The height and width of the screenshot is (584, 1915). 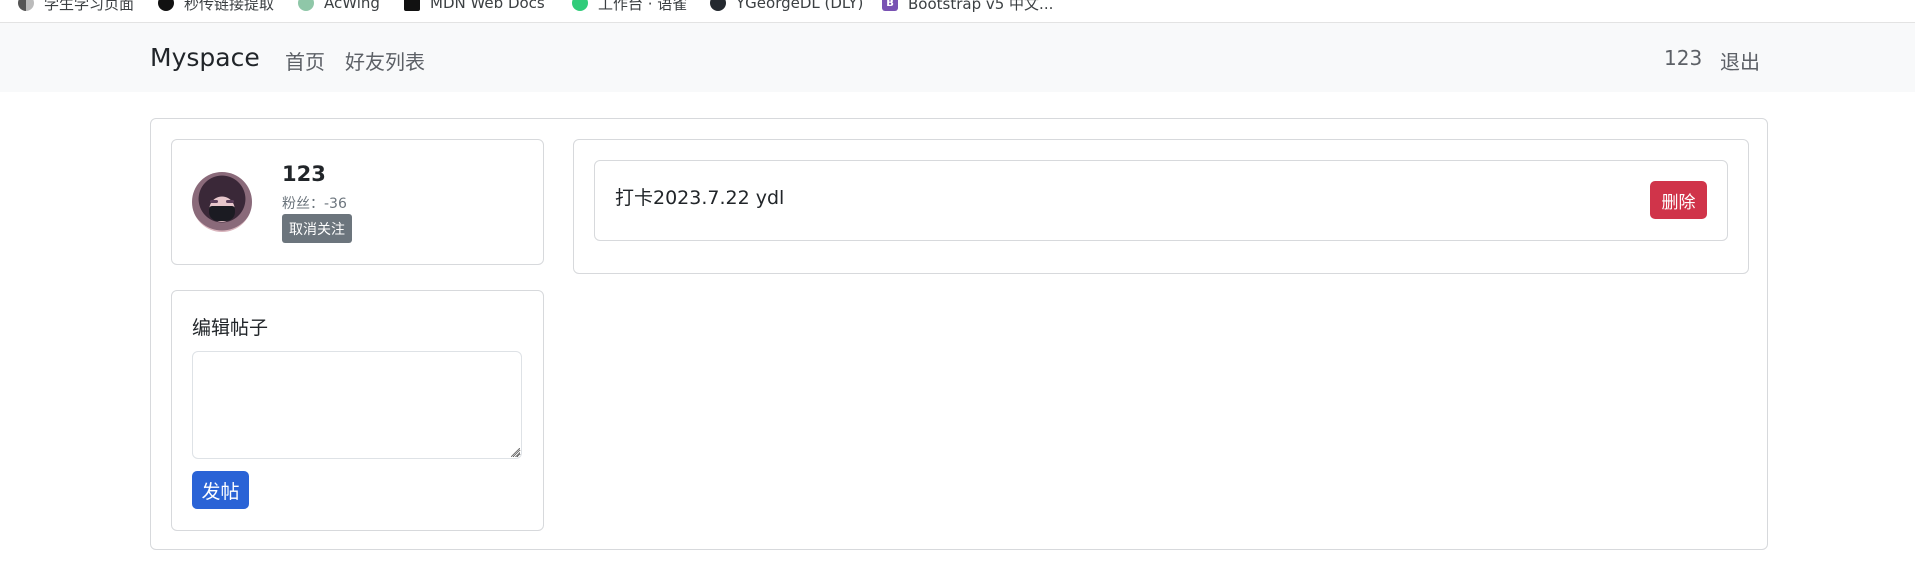 I want to click on github-icon, so click(x=718, y=5).